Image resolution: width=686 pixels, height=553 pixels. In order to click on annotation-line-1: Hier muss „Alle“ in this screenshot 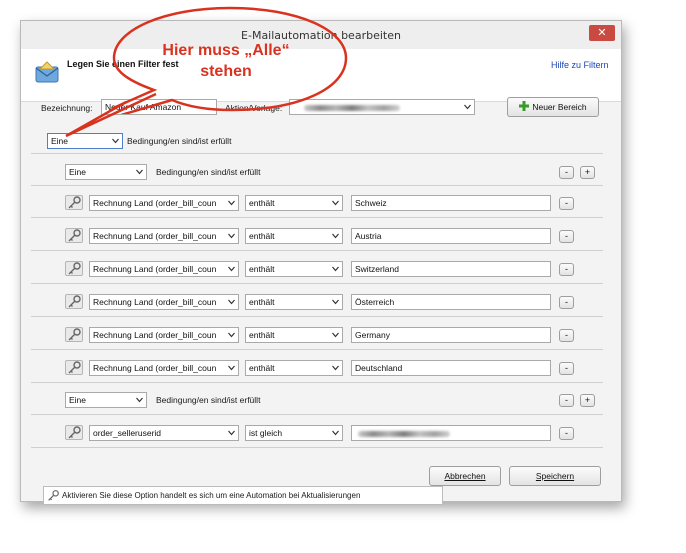, I will do `click(226, 50)`.